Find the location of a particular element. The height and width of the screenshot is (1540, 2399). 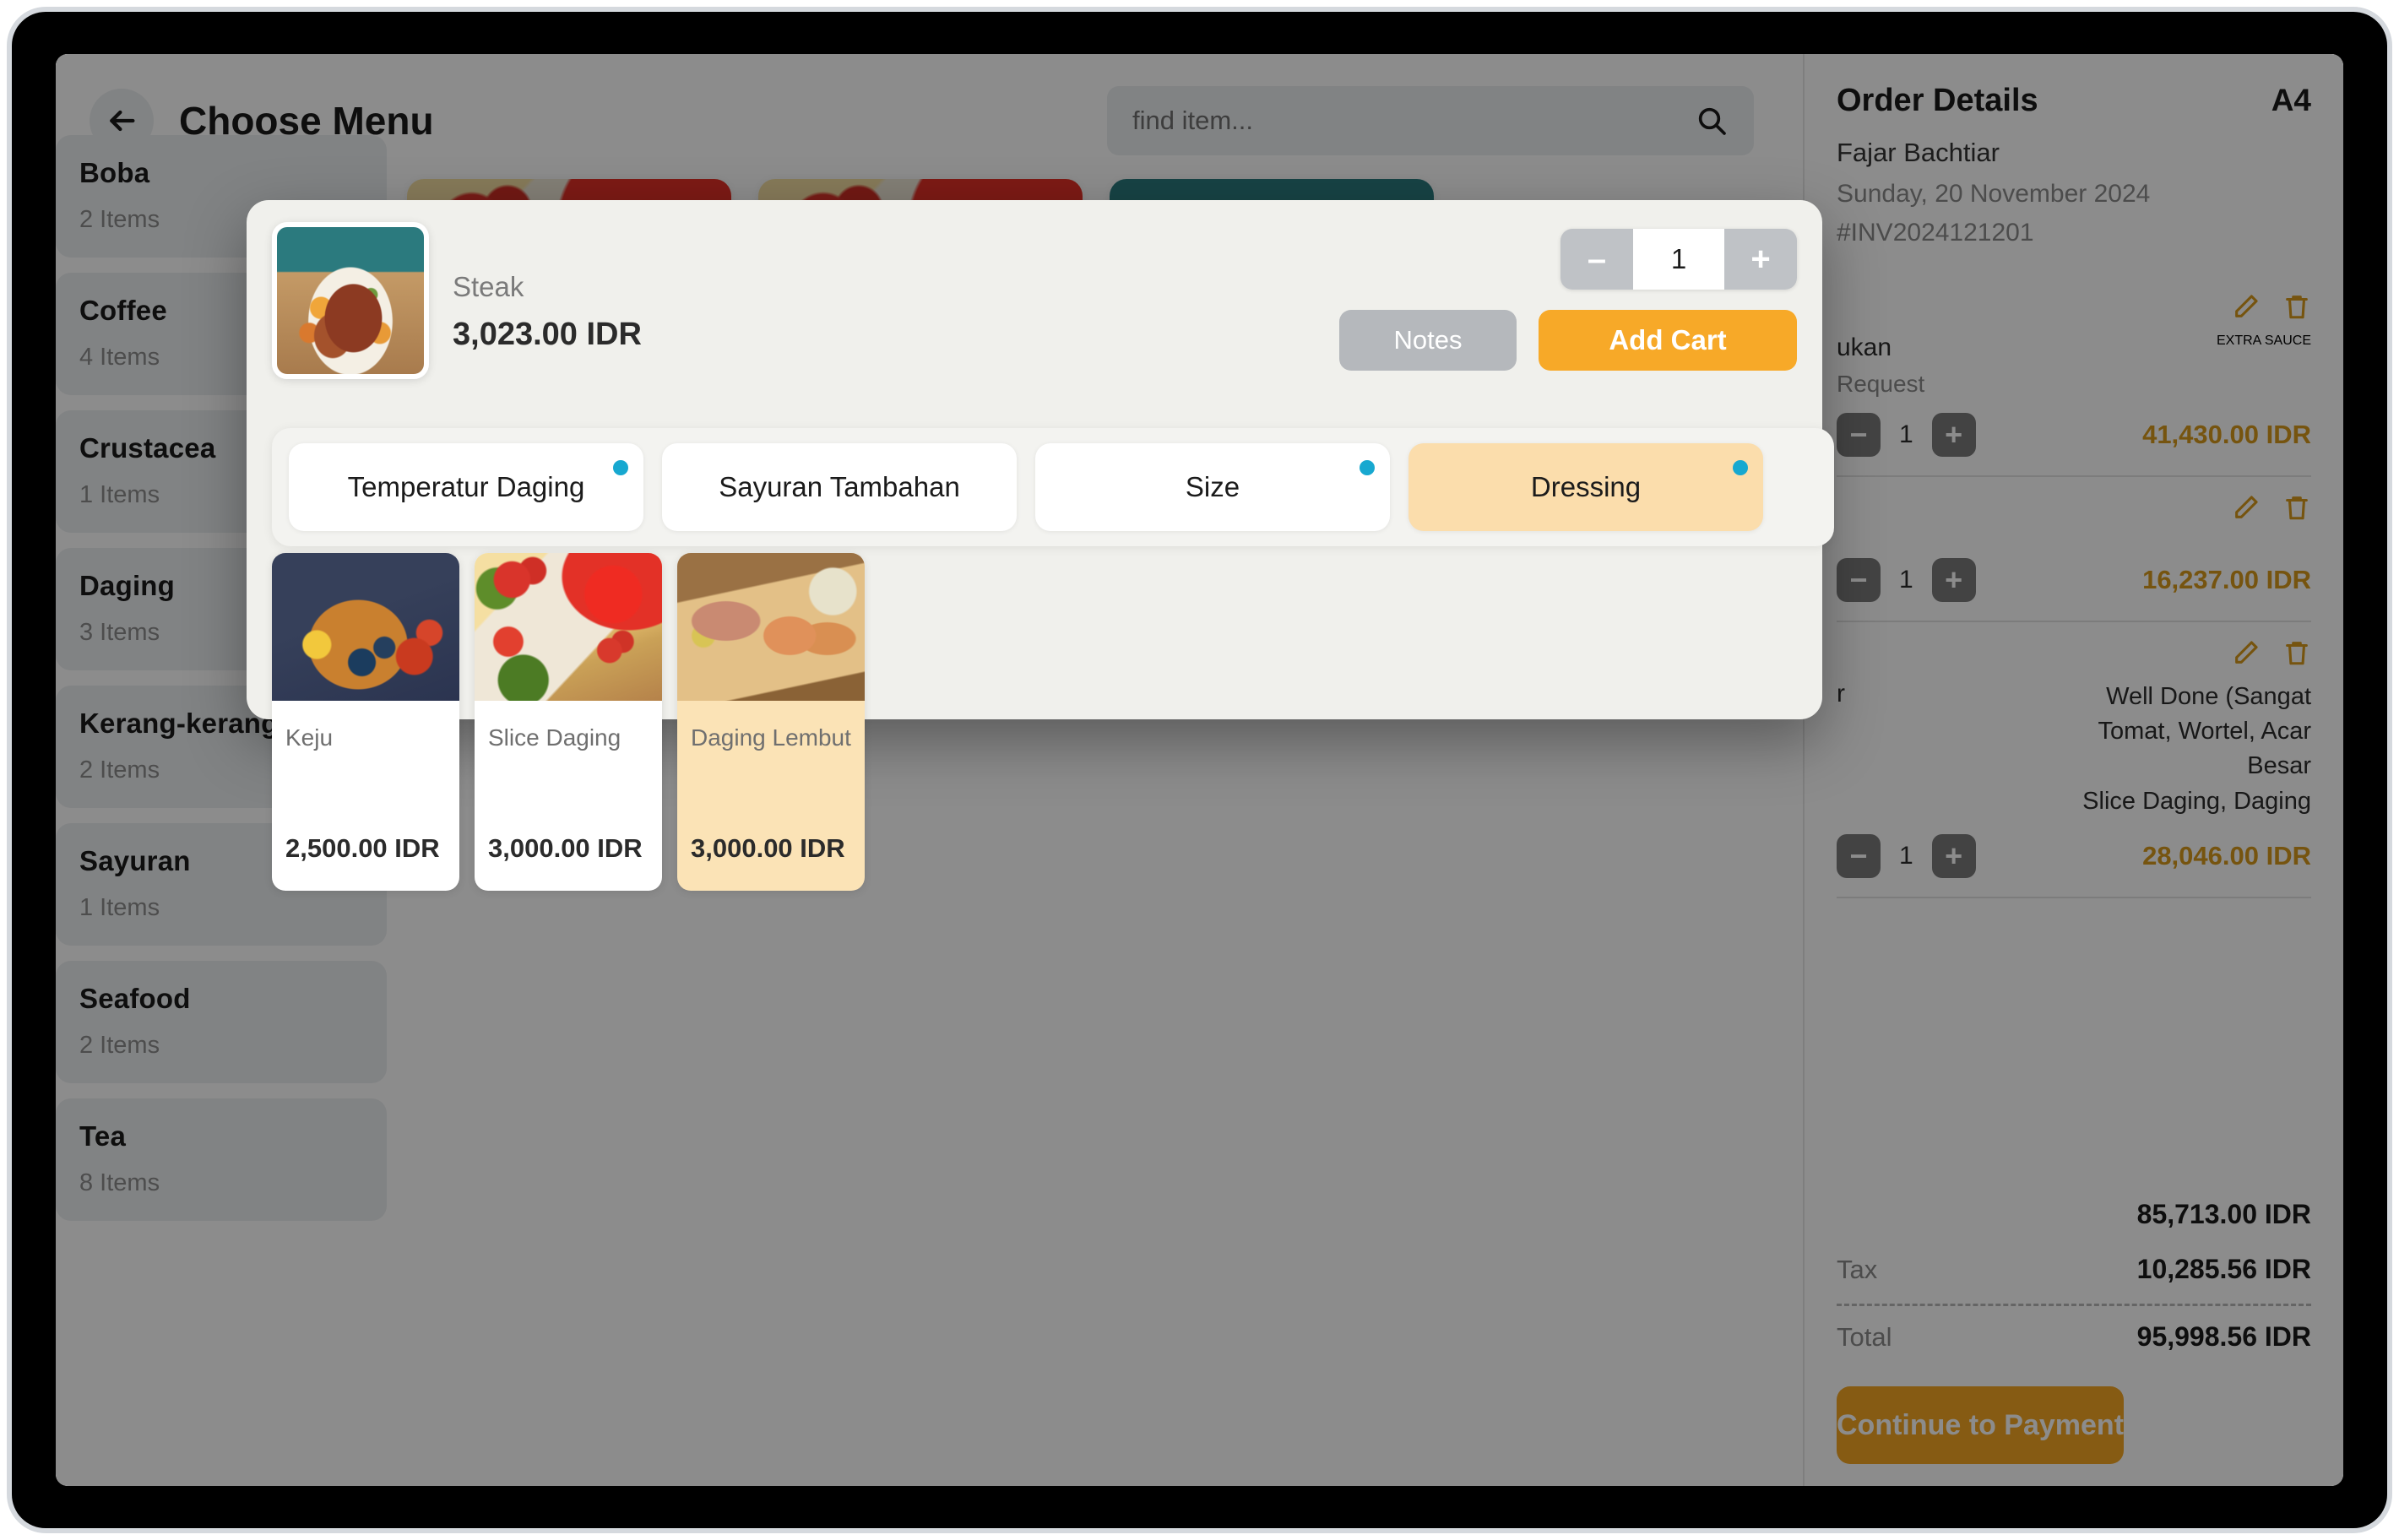

tab-label: Sayuran Tambahan is located at coordinates (839, 487).